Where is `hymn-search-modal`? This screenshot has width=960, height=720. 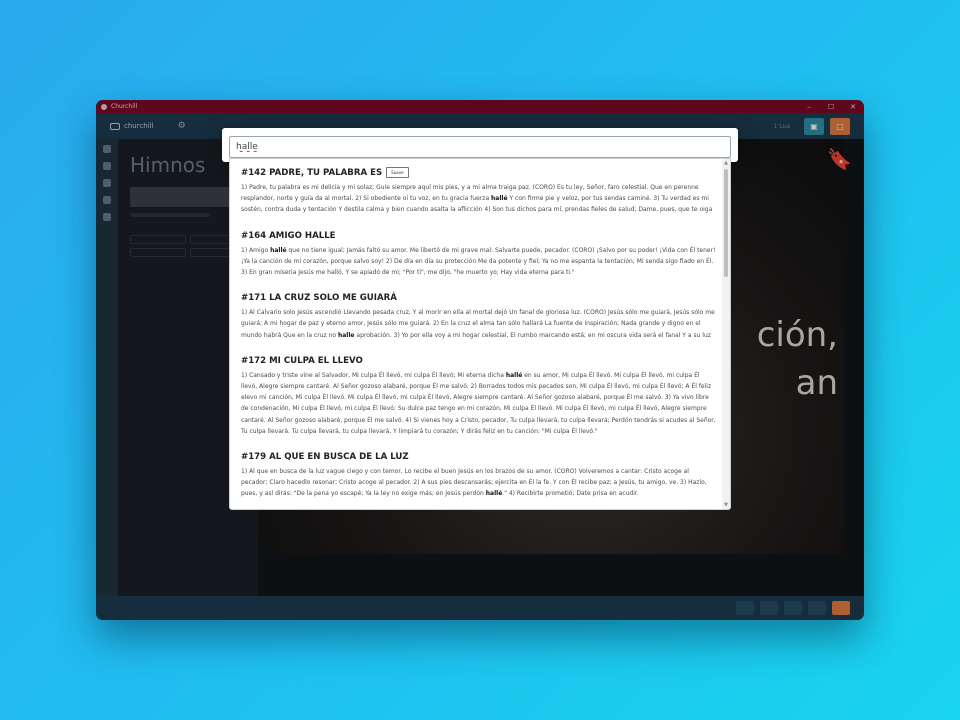
hymn-search-modal is located at coordinates (480, 145).